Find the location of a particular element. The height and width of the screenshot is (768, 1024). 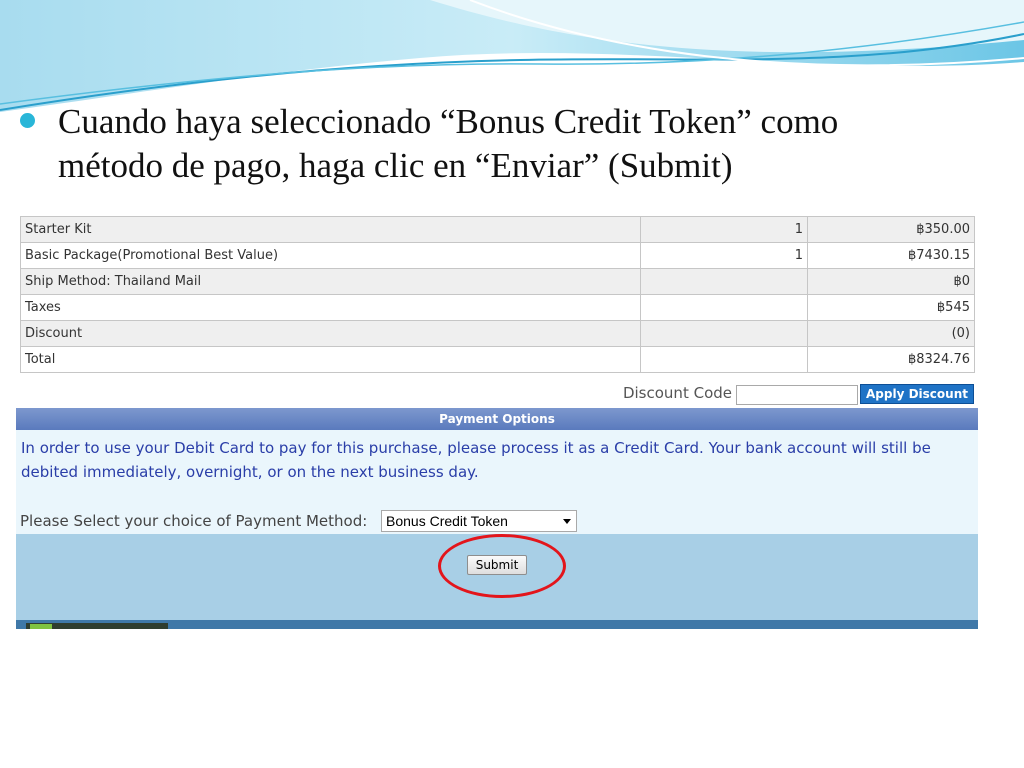

payment-method-select: Bonus Credit Token is located at coordinates (479, 521).